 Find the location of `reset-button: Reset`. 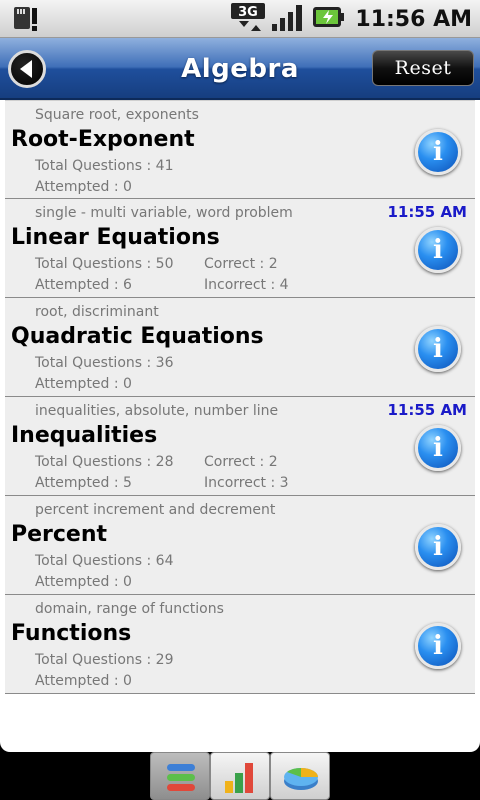

reset-button: Reset is located at coordinates (423, 68).